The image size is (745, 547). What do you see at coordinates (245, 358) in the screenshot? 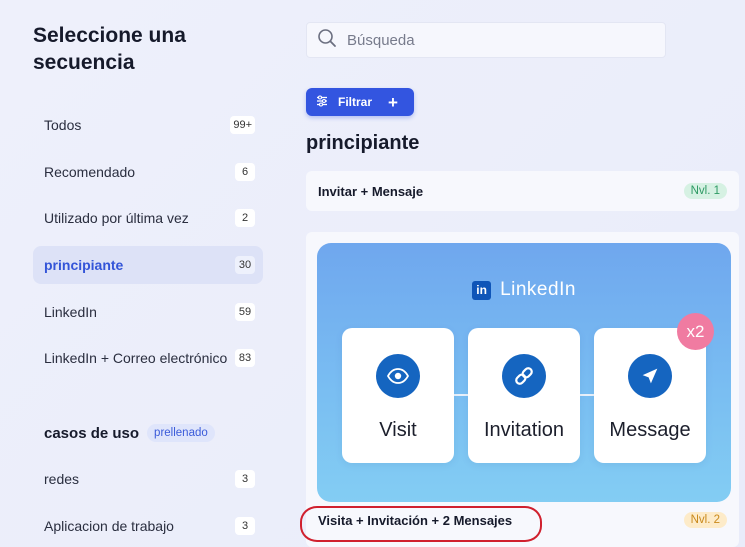
I see `count-badge: 83` at bounding box center [245, 358].